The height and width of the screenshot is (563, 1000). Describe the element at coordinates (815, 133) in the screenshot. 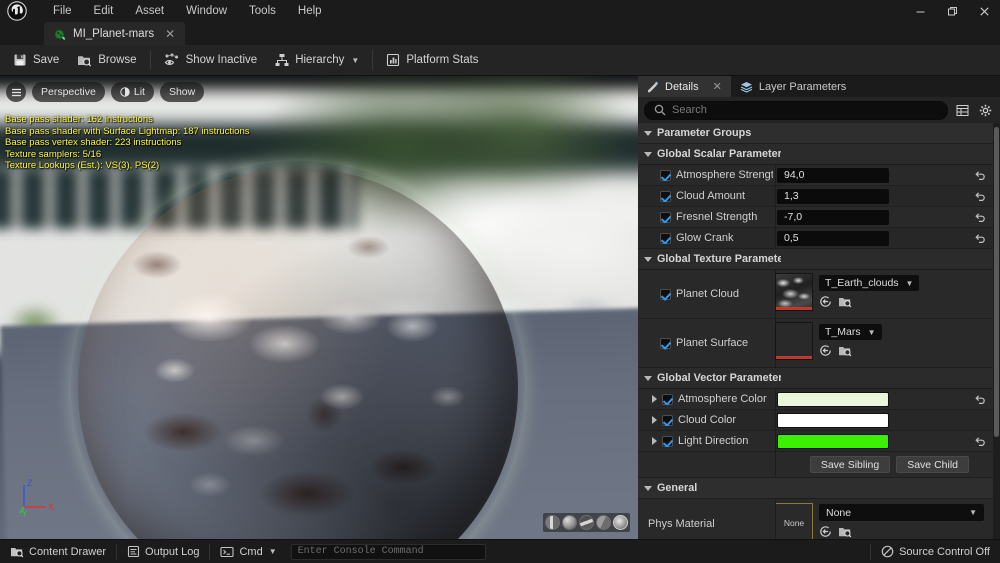

I see `category-parameter-groups: Parameter Groups` at that location.